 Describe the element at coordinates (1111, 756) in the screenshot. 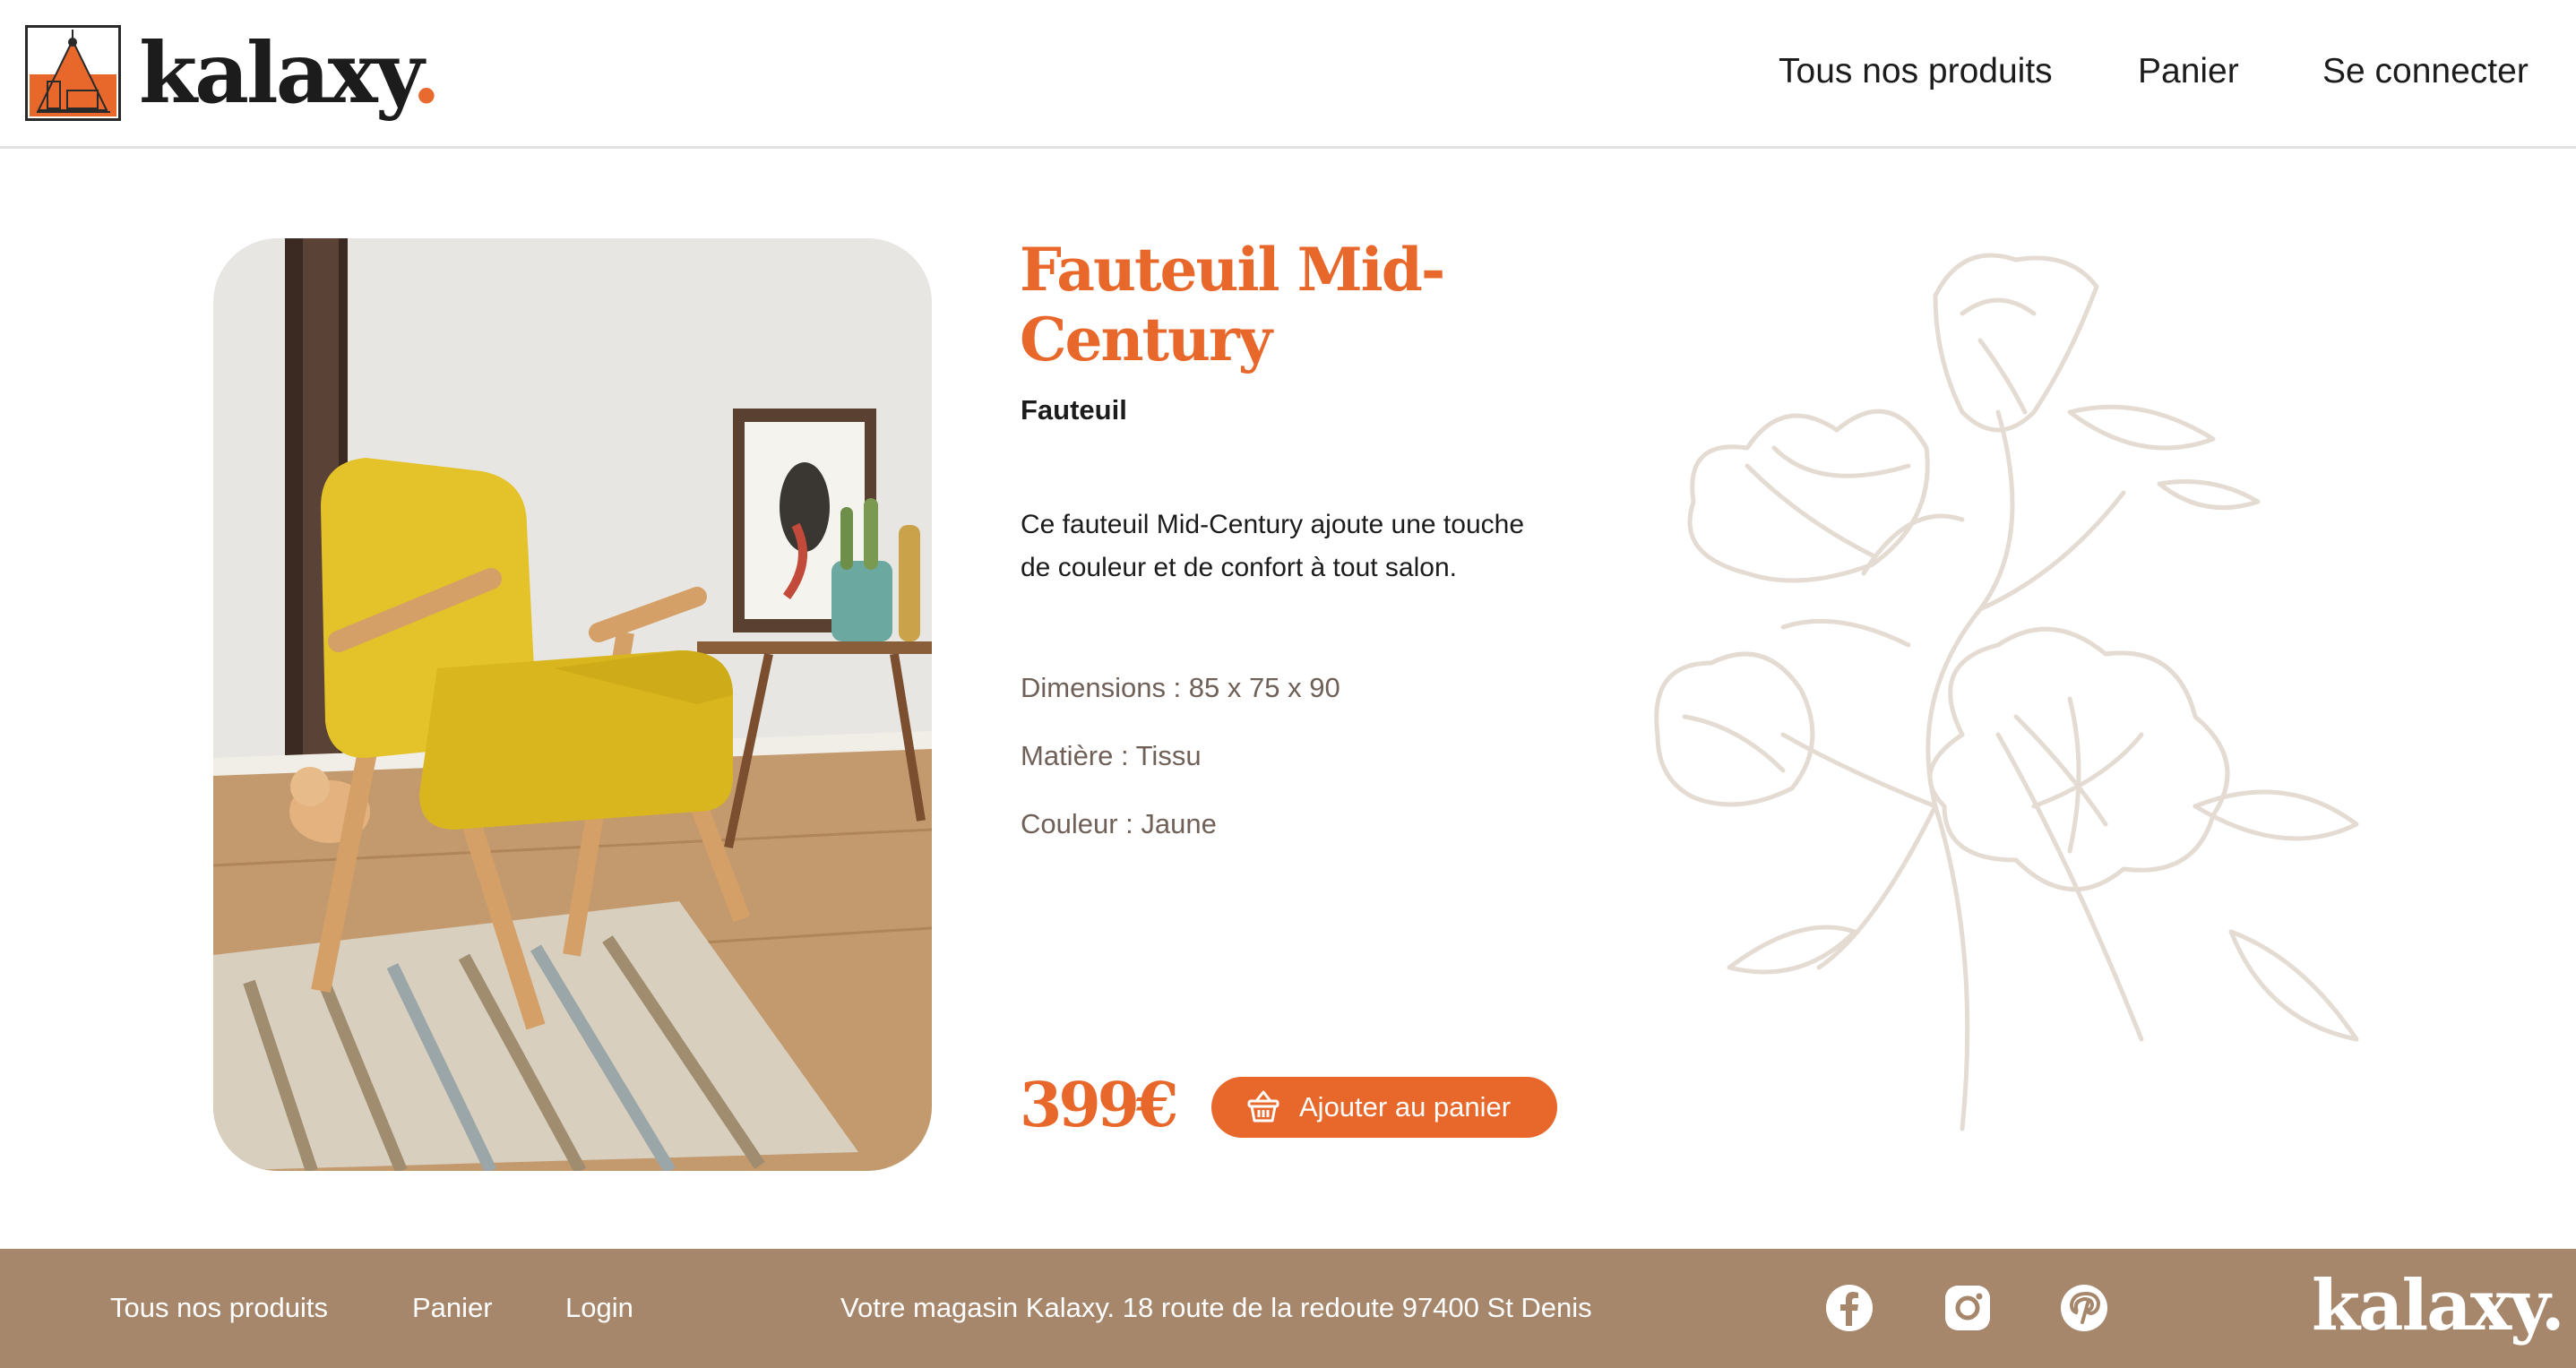

I see `product-material: Matière : Tissu` at that location.